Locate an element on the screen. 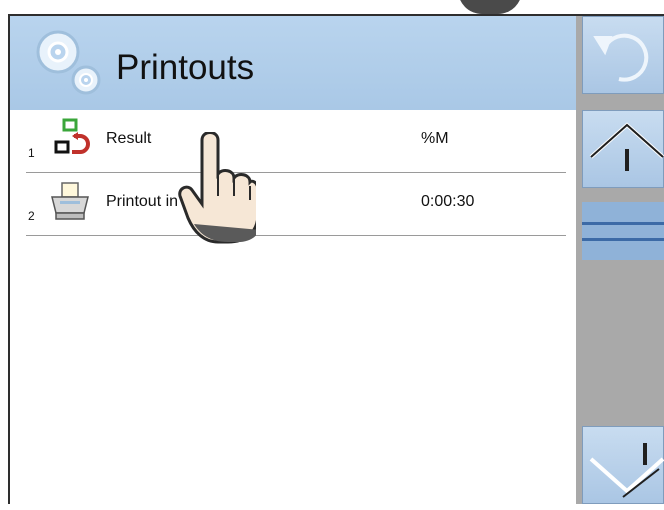 Image resolution: width=664 pixels, height=510 pixels. back-button is located at coordinates (623, 55).